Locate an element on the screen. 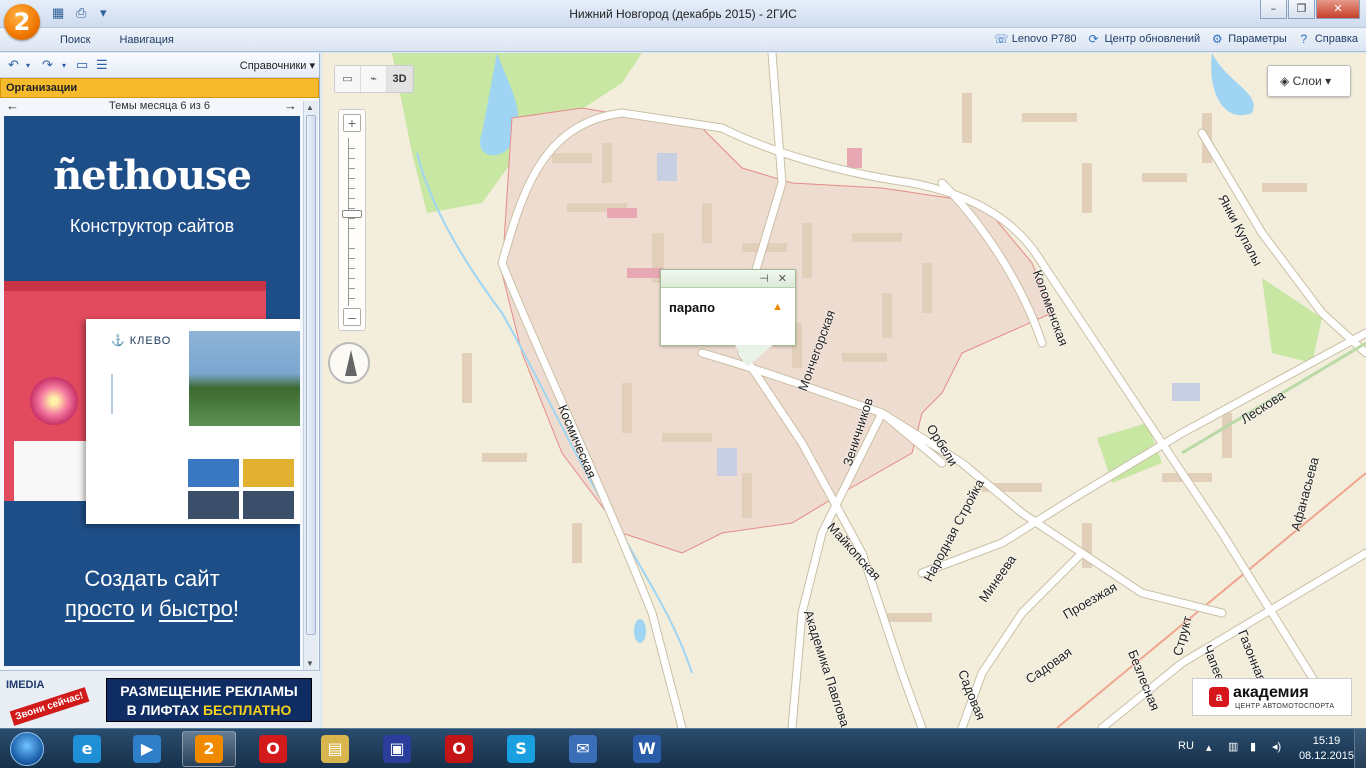  skype-icon: S is located at coordinates (521, 749).